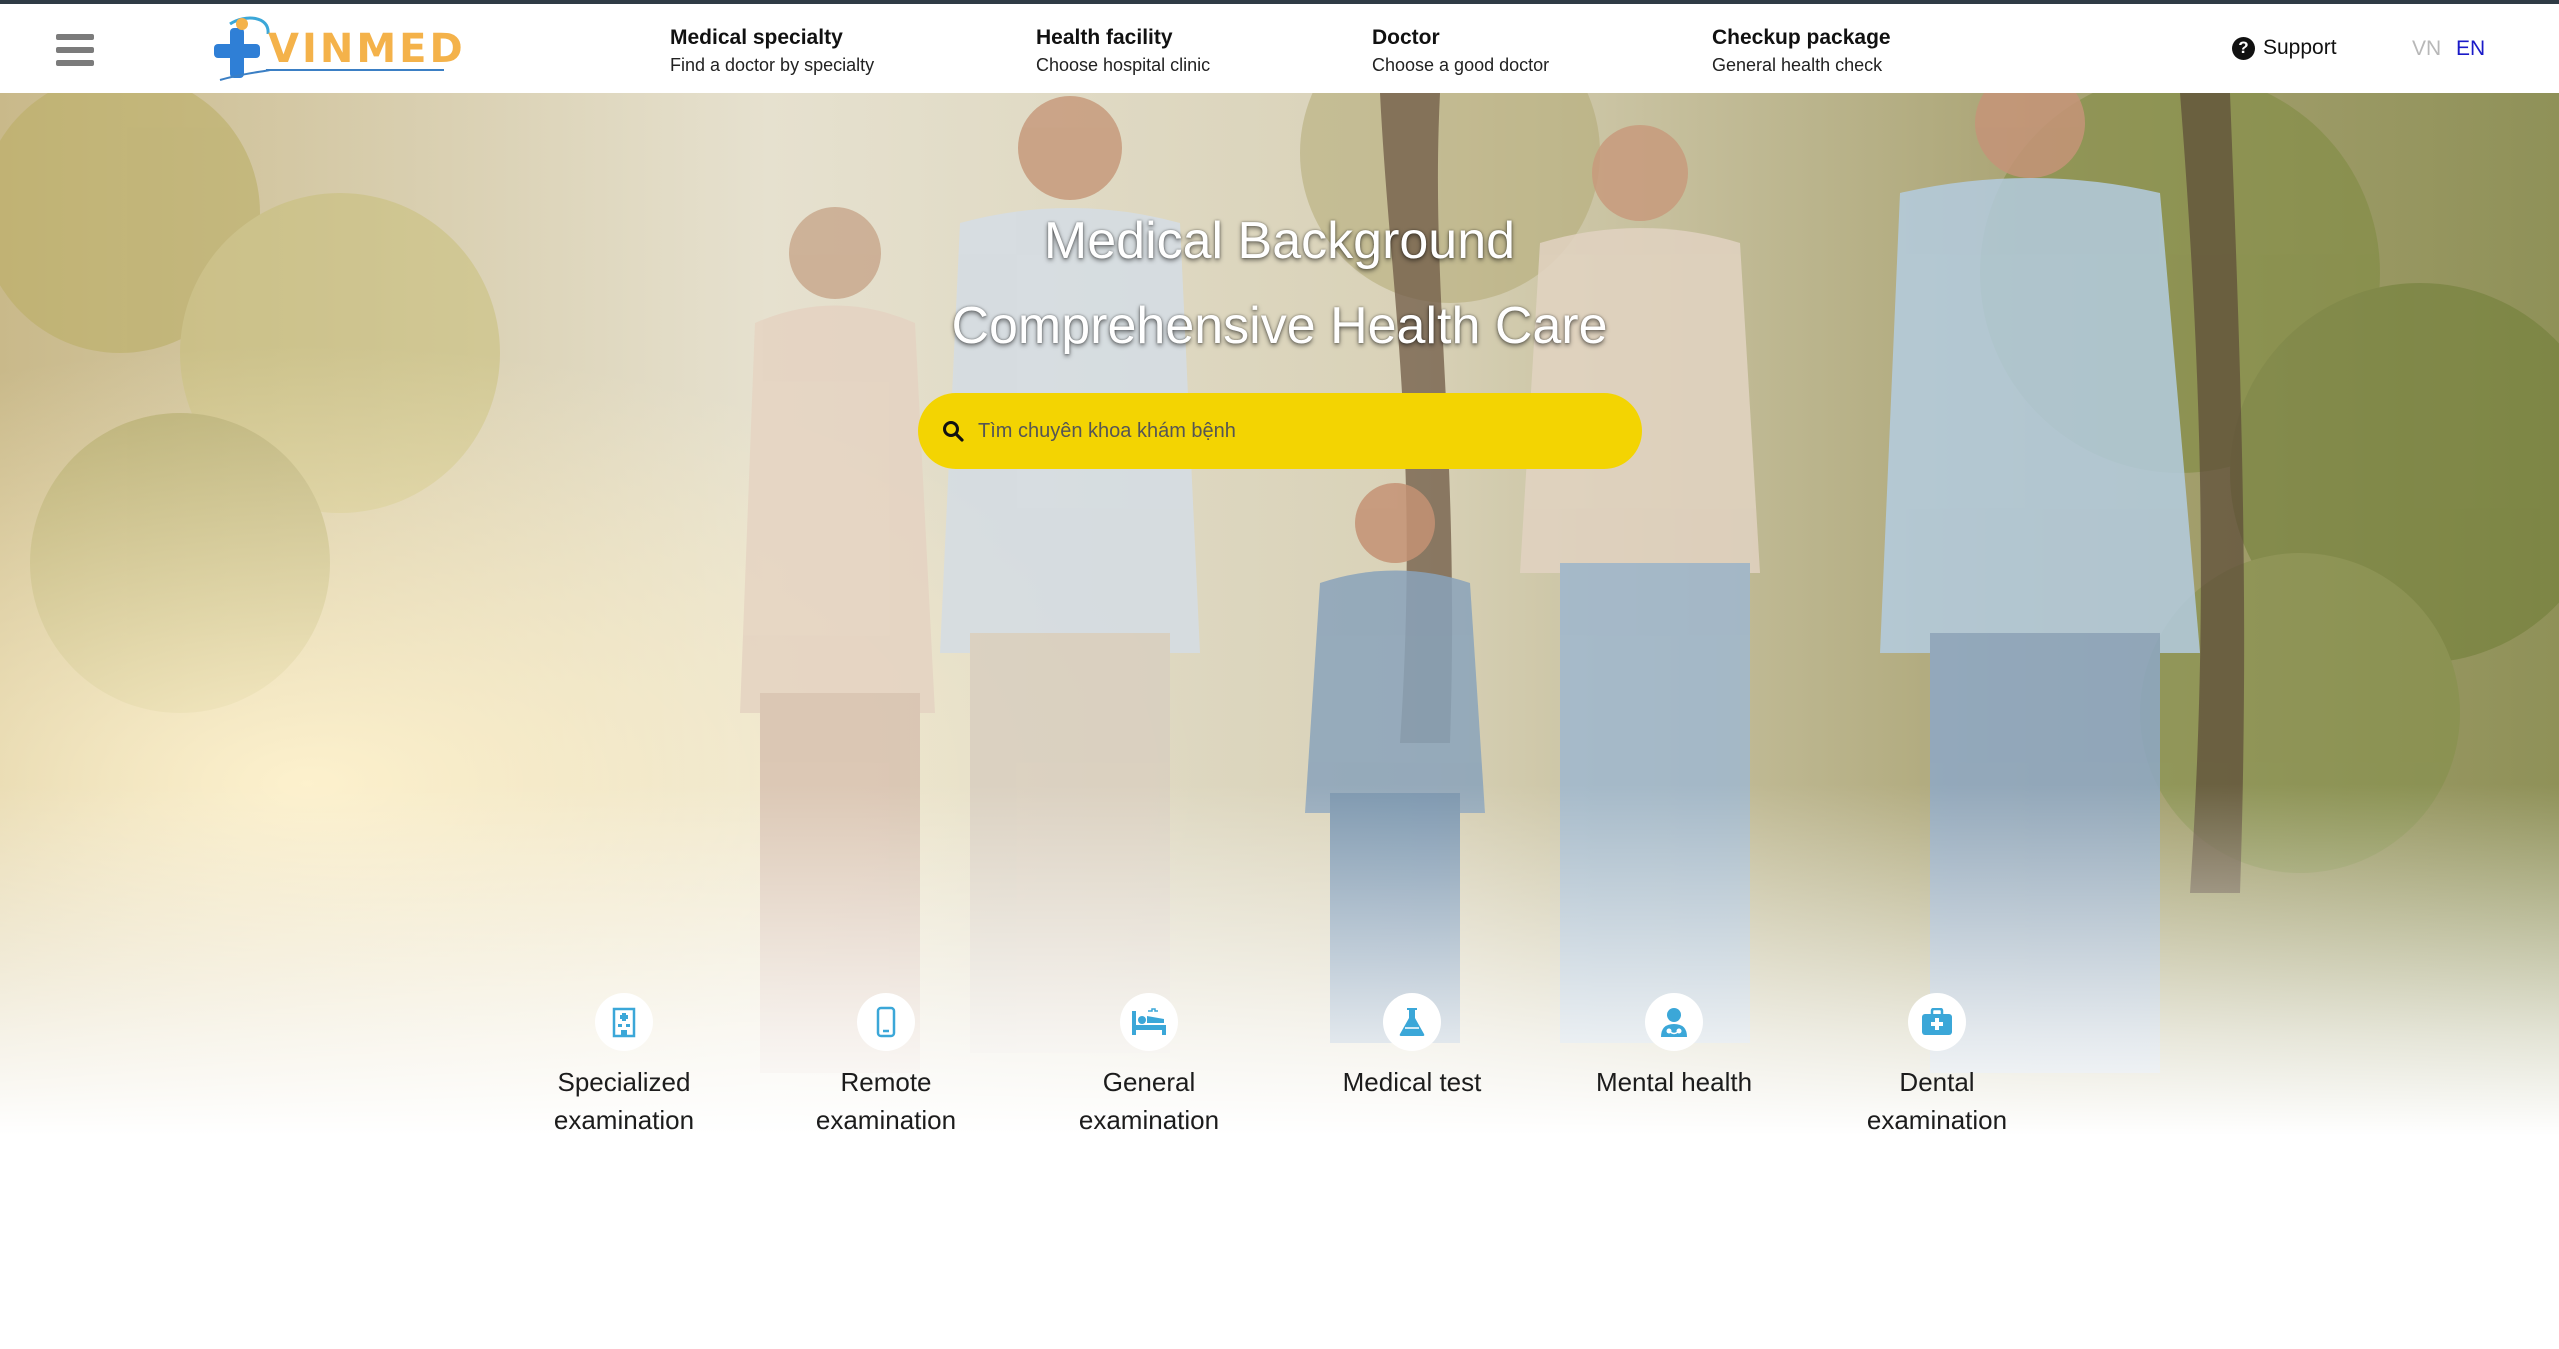  I want to click on service-label: Medical test, so click(1412, 1082).